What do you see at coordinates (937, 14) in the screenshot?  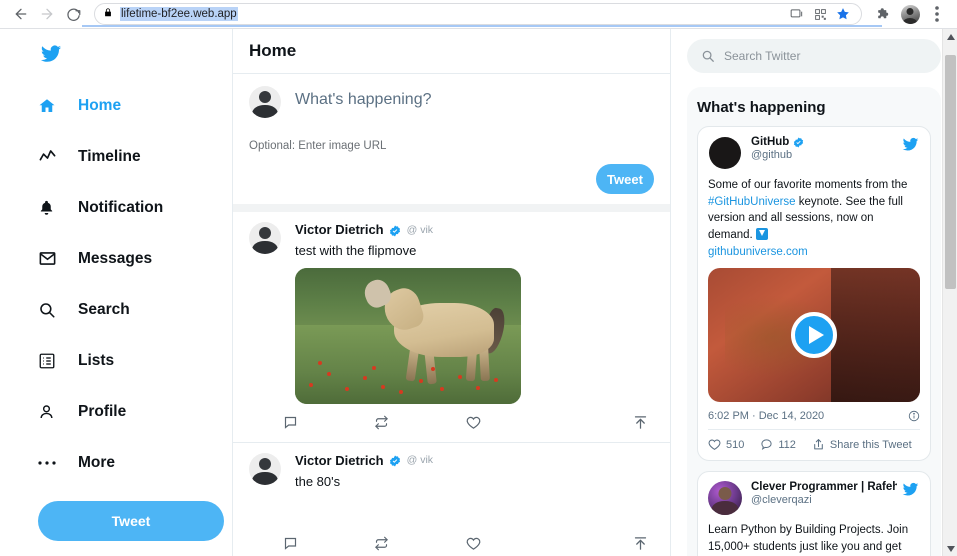 I see `three-dot-menu-icon` at bounding box center [937, 14].